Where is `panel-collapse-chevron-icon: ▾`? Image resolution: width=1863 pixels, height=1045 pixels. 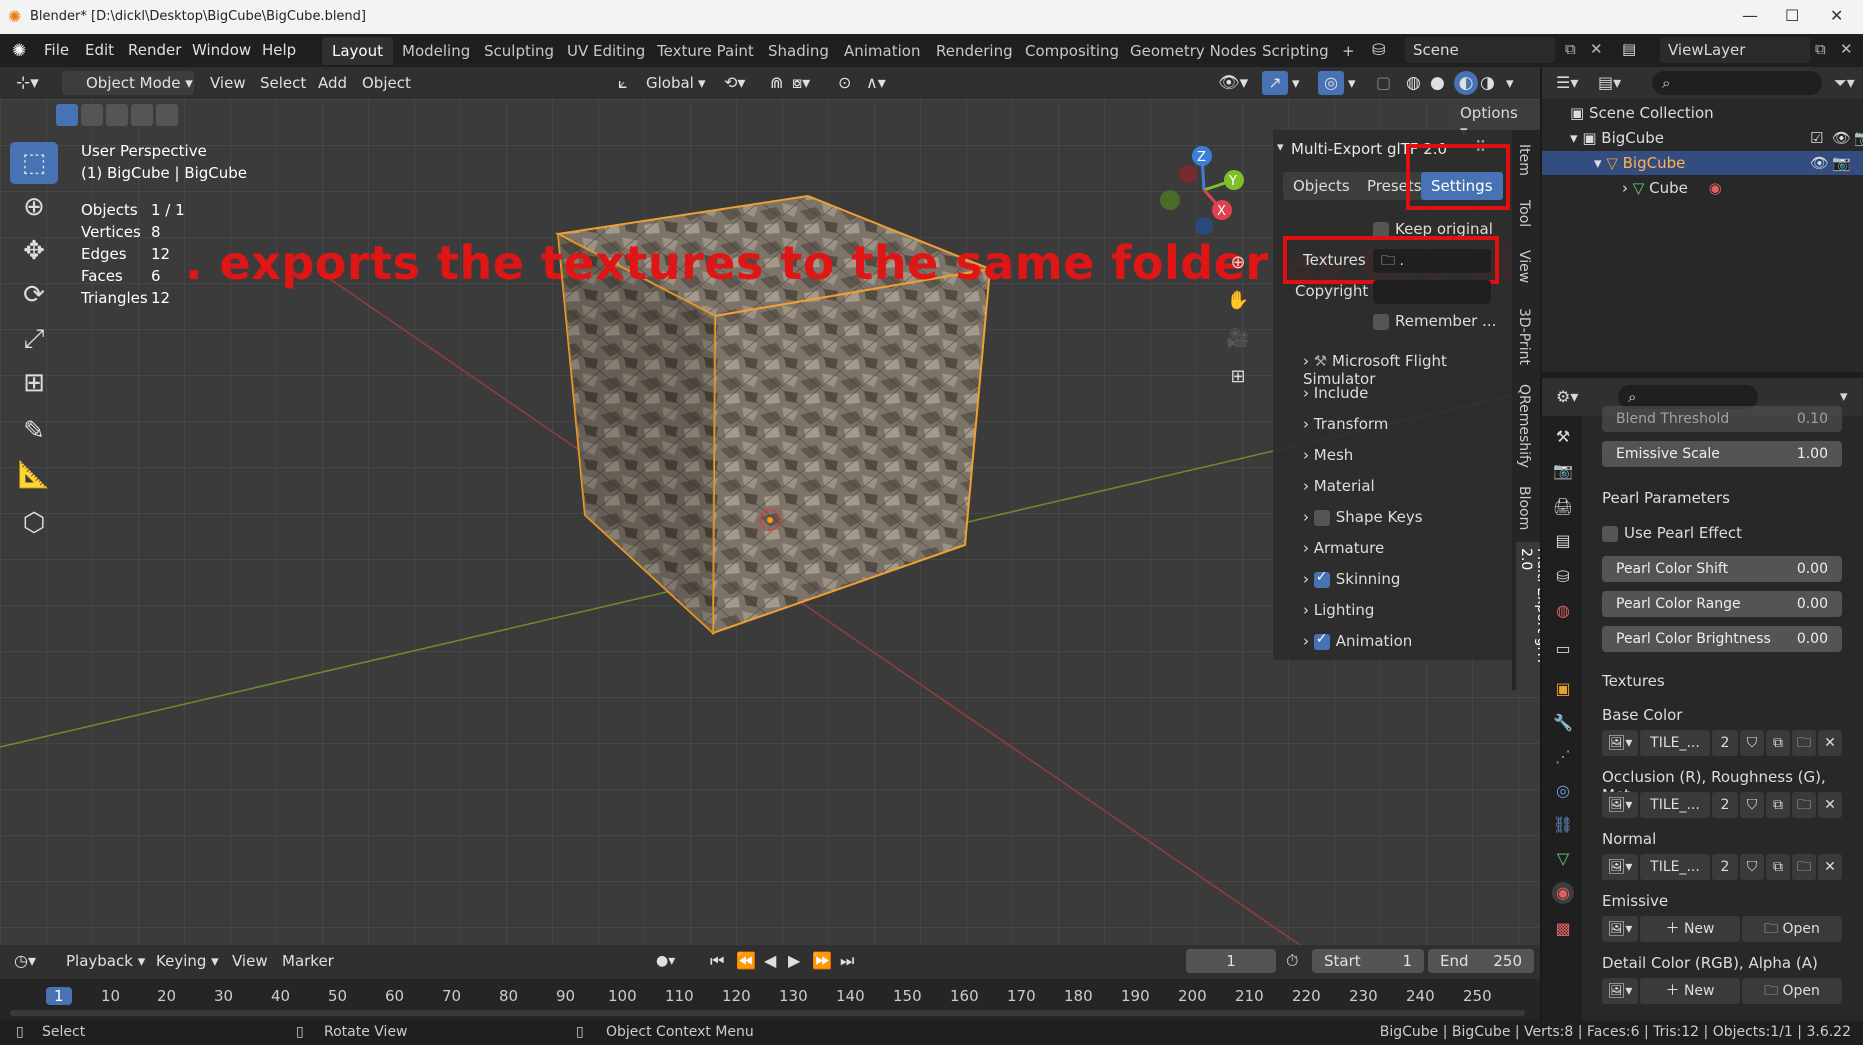 panel-collapse-chevron-icon: ▾ is located at coordinates (1280, 147).